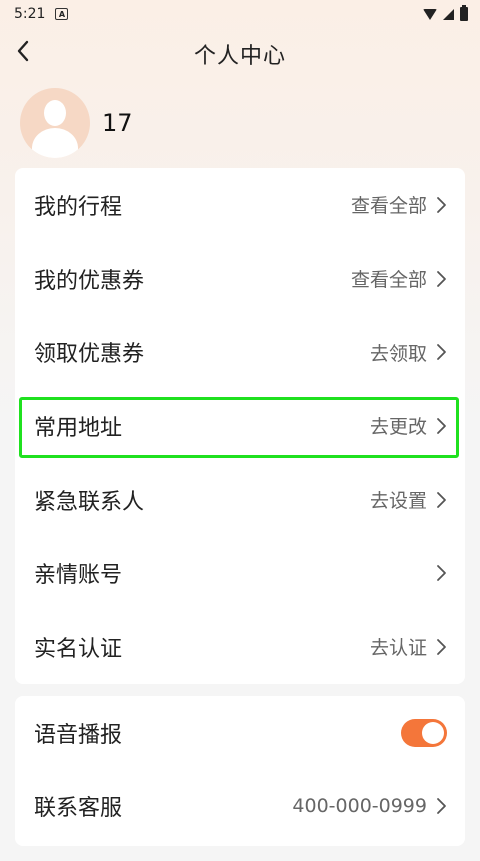 The height and width of the screenshot is (861, 480). I want to click on back-button, so click(23, 51).